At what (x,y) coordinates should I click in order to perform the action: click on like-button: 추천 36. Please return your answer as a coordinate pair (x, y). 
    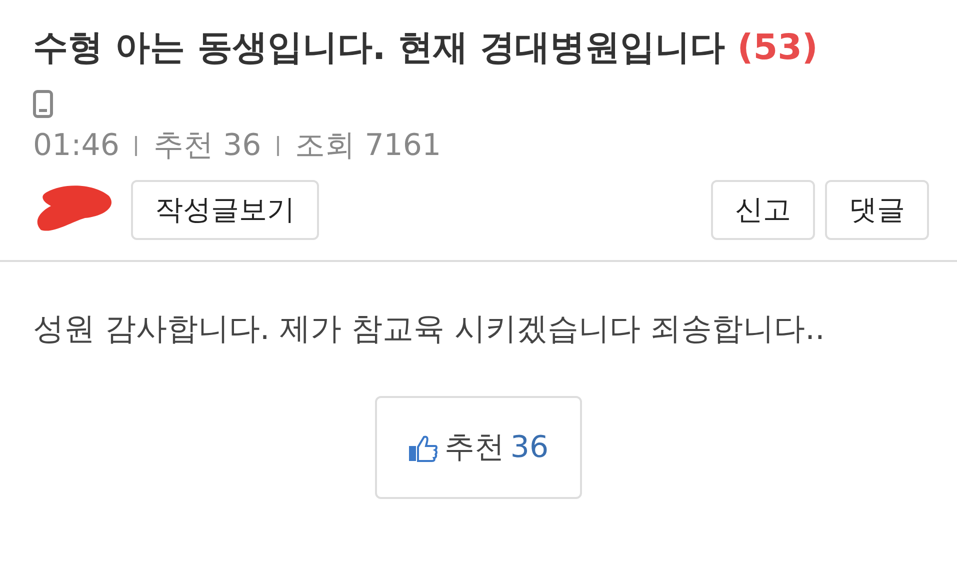
    Looking at the image, I should click on (478, 447).